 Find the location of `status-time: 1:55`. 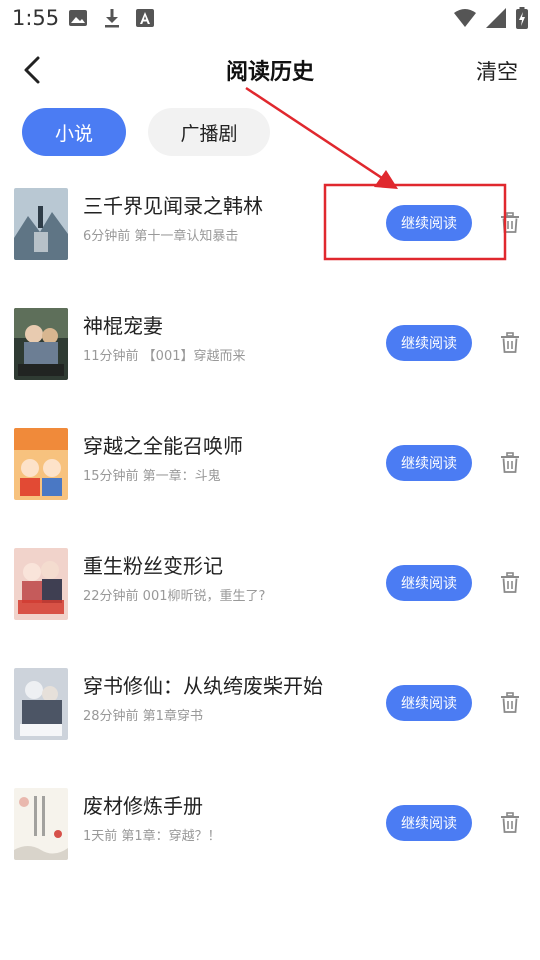

status-time: 1:55 is located at coordinates (36, 18).